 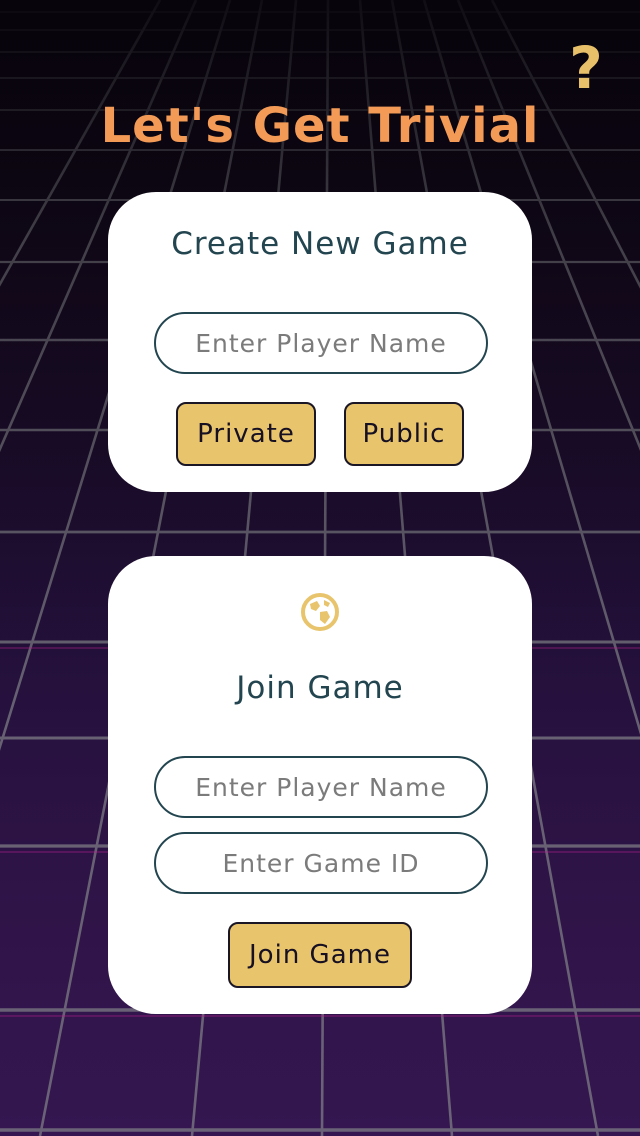 I want to click on join-player-name-input, so click(x=321, y=787).